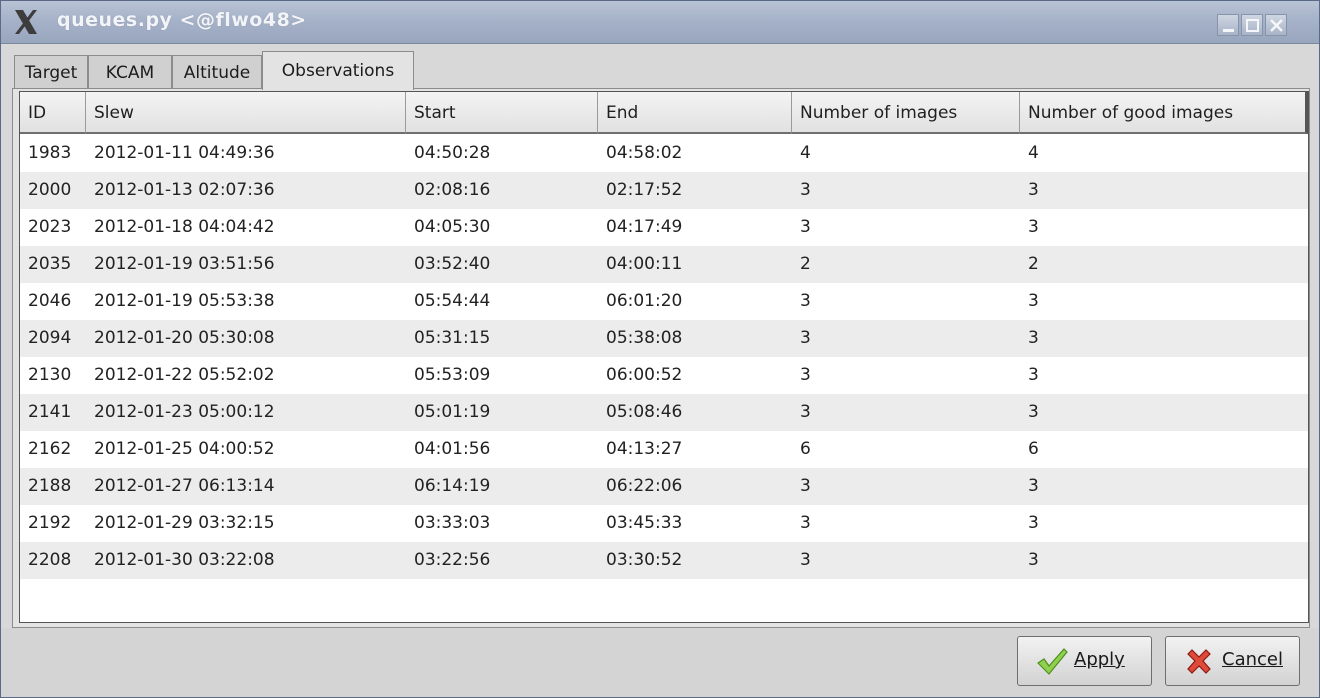 The width and height of the screenshot is (1320, 698). I want to click on tab-altitude: Altitude, so click(217, 72).